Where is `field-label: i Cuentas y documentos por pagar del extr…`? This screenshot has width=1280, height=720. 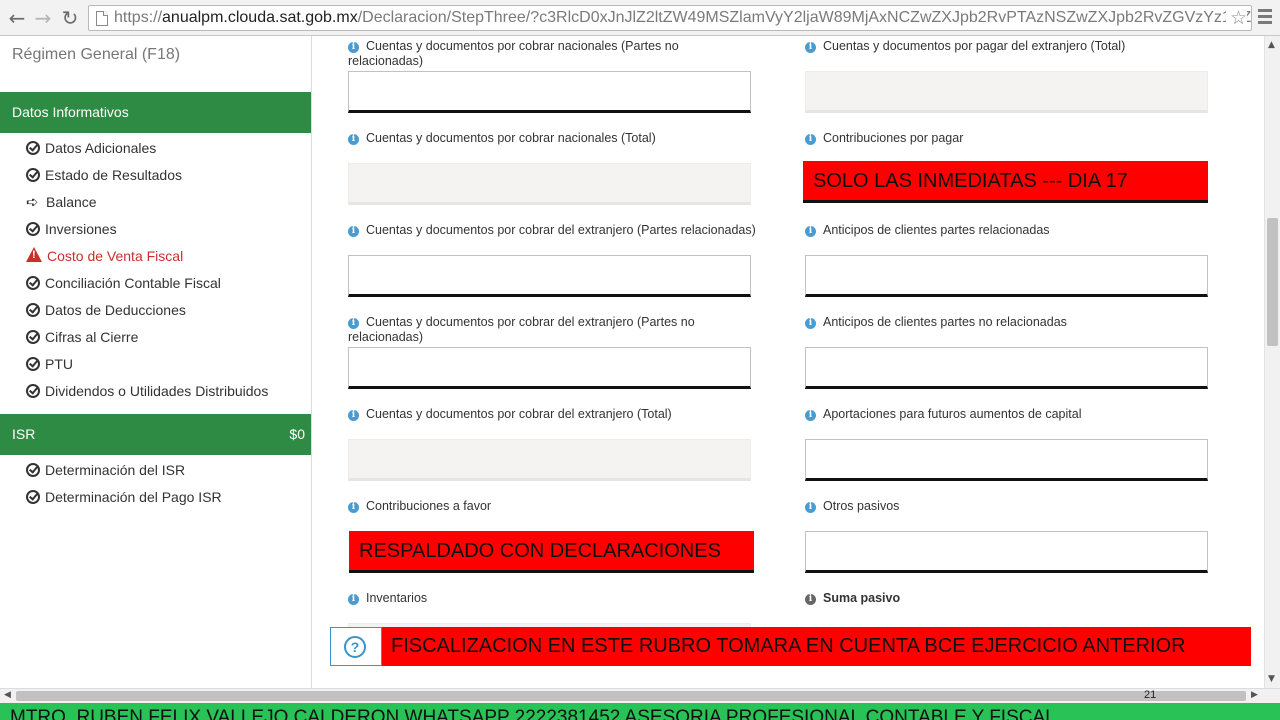 field-label: i Cuentas y documentos por pagar del extr… is located at coordinates (1010, 46).